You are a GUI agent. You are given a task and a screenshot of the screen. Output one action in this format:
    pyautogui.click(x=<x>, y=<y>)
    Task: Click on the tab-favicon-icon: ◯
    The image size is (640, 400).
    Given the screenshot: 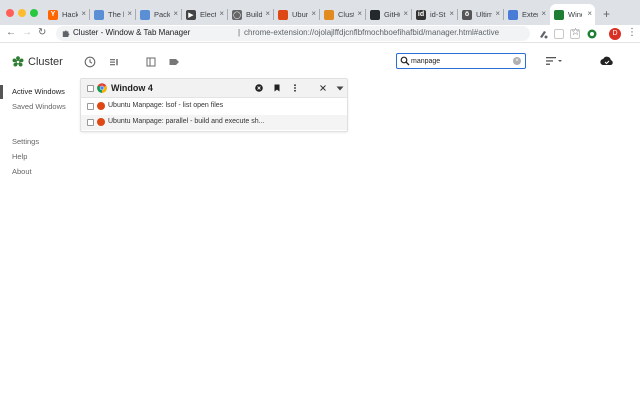 What is the action you would take?
    pyautogui.click(x=237, y=14)
    